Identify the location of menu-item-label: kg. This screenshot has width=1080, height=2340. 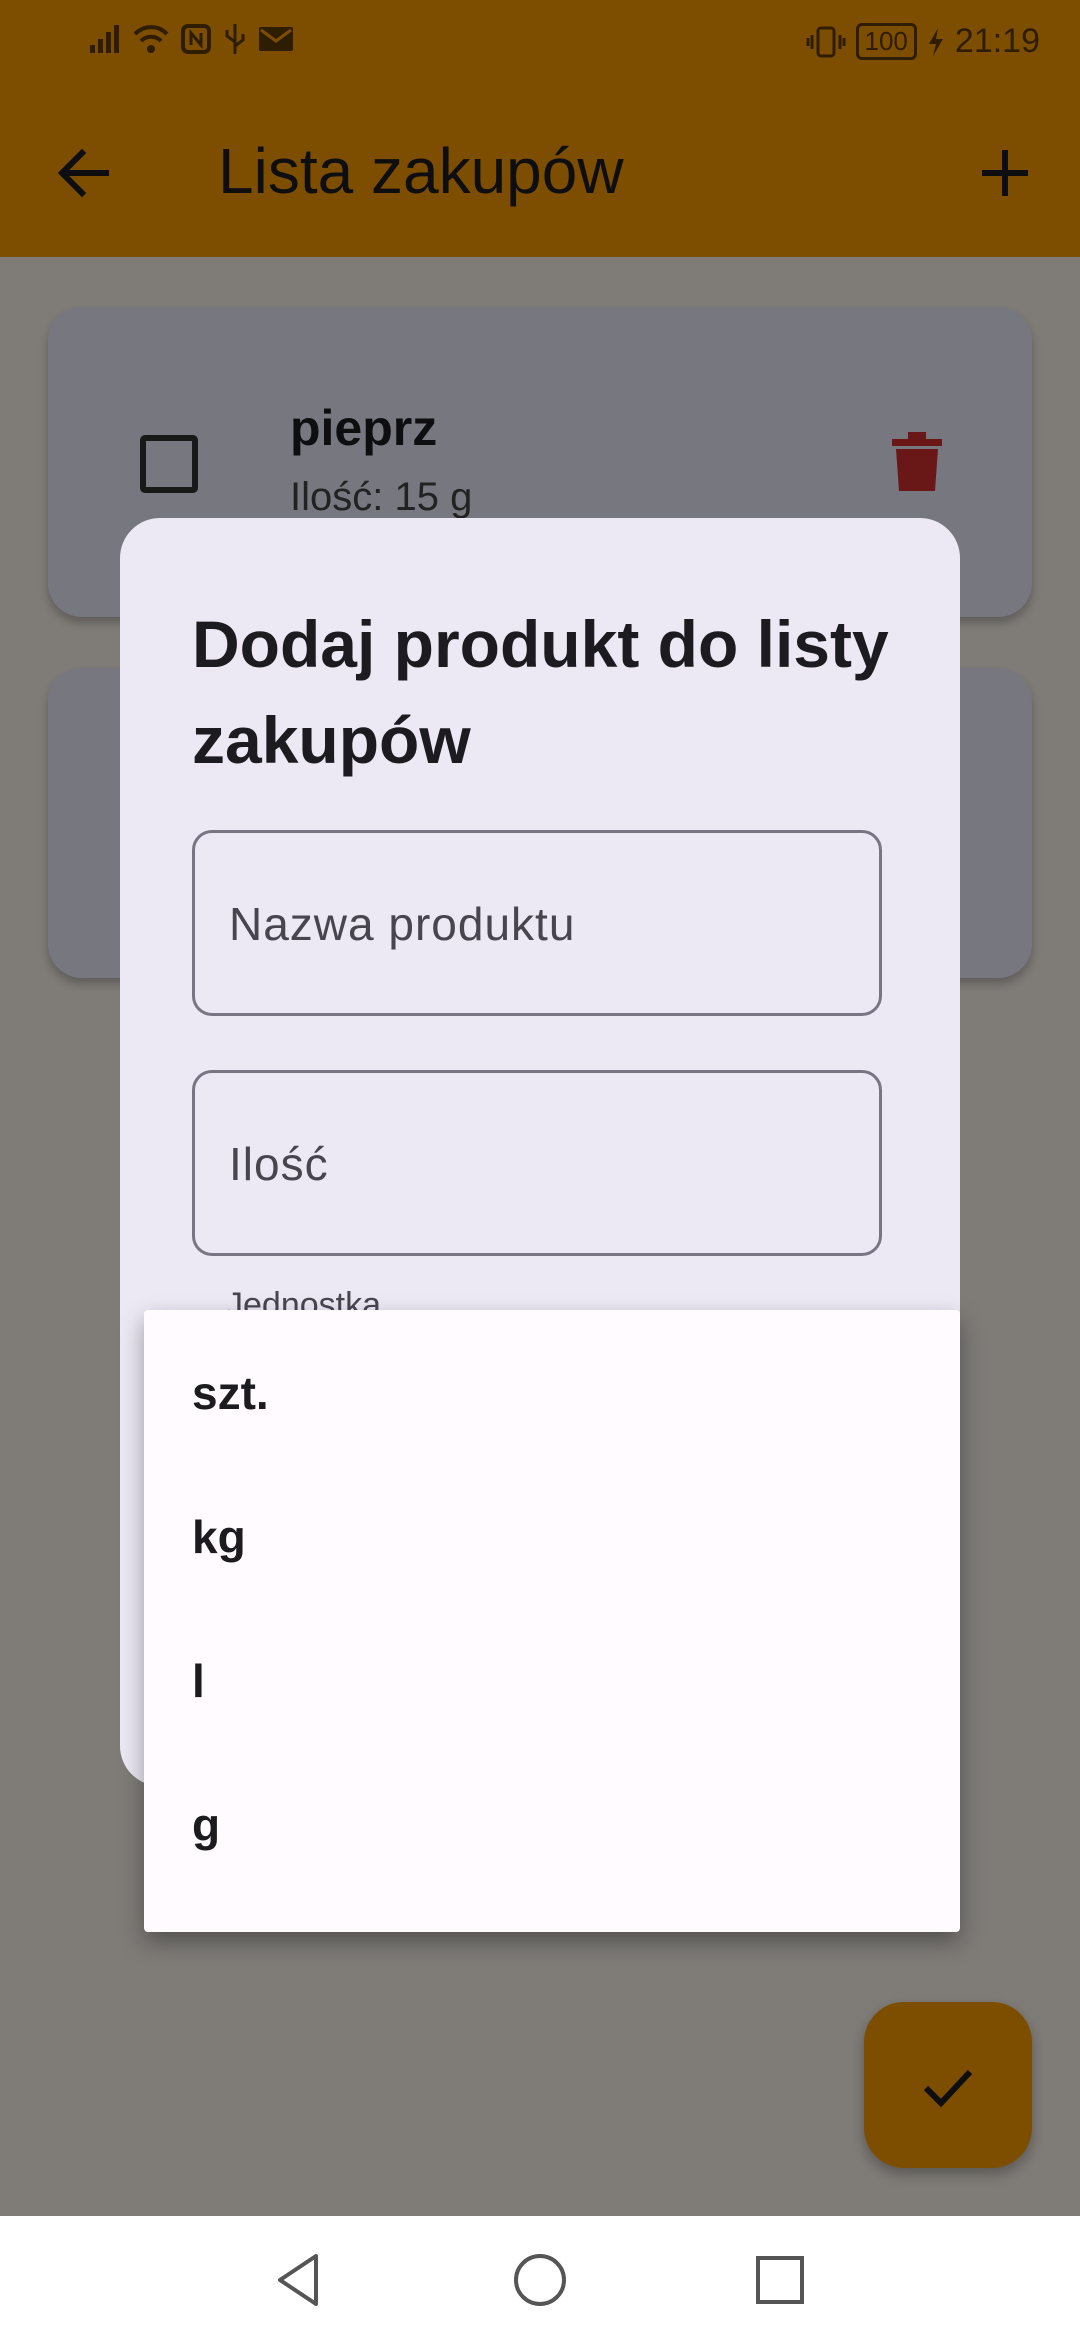
(219, 1537).